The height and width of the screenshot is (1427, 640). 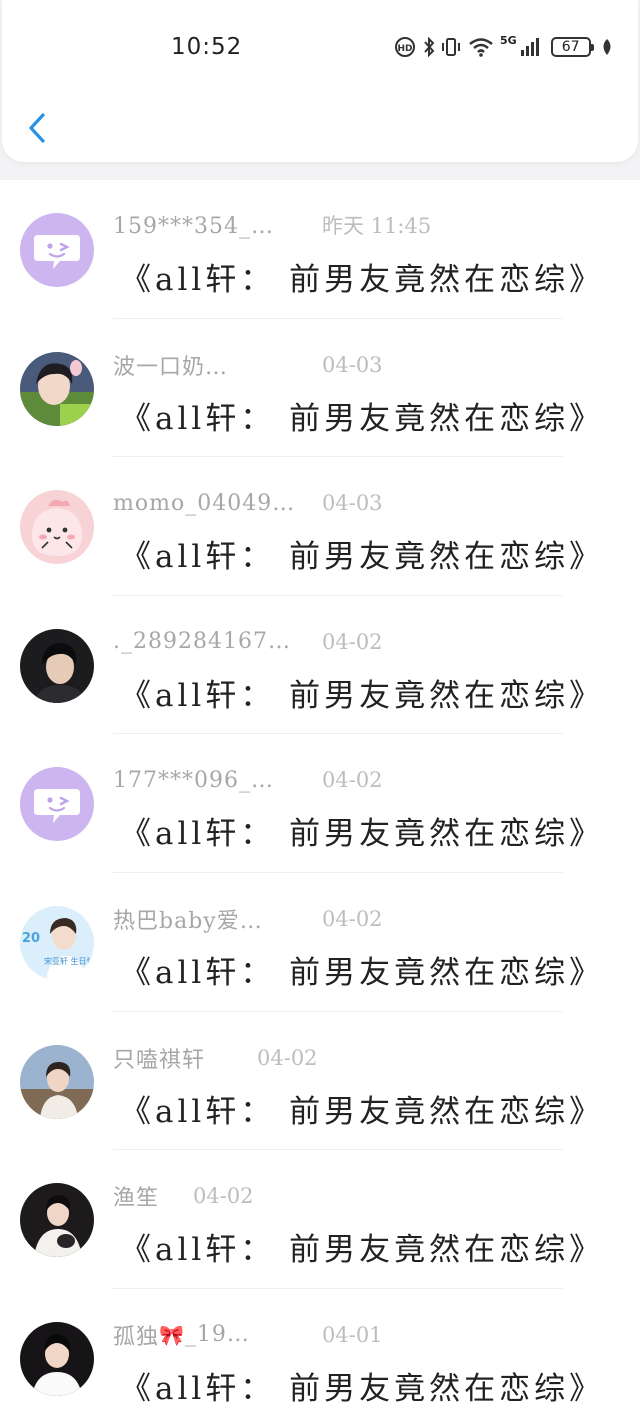 What do you see at coordinates (172, 1334) in the screenshot?
I see `bow-emoji: 🎀` at bounding box center [172, 1334].